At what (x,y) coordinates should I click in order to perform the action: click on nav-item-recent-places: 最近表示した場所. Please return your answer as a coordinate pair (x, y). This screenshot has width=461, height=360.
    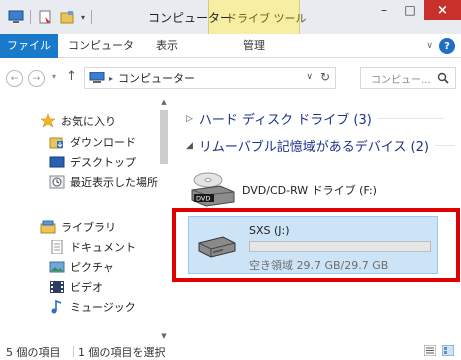
    Looking at the image, I should click on (103, 182).